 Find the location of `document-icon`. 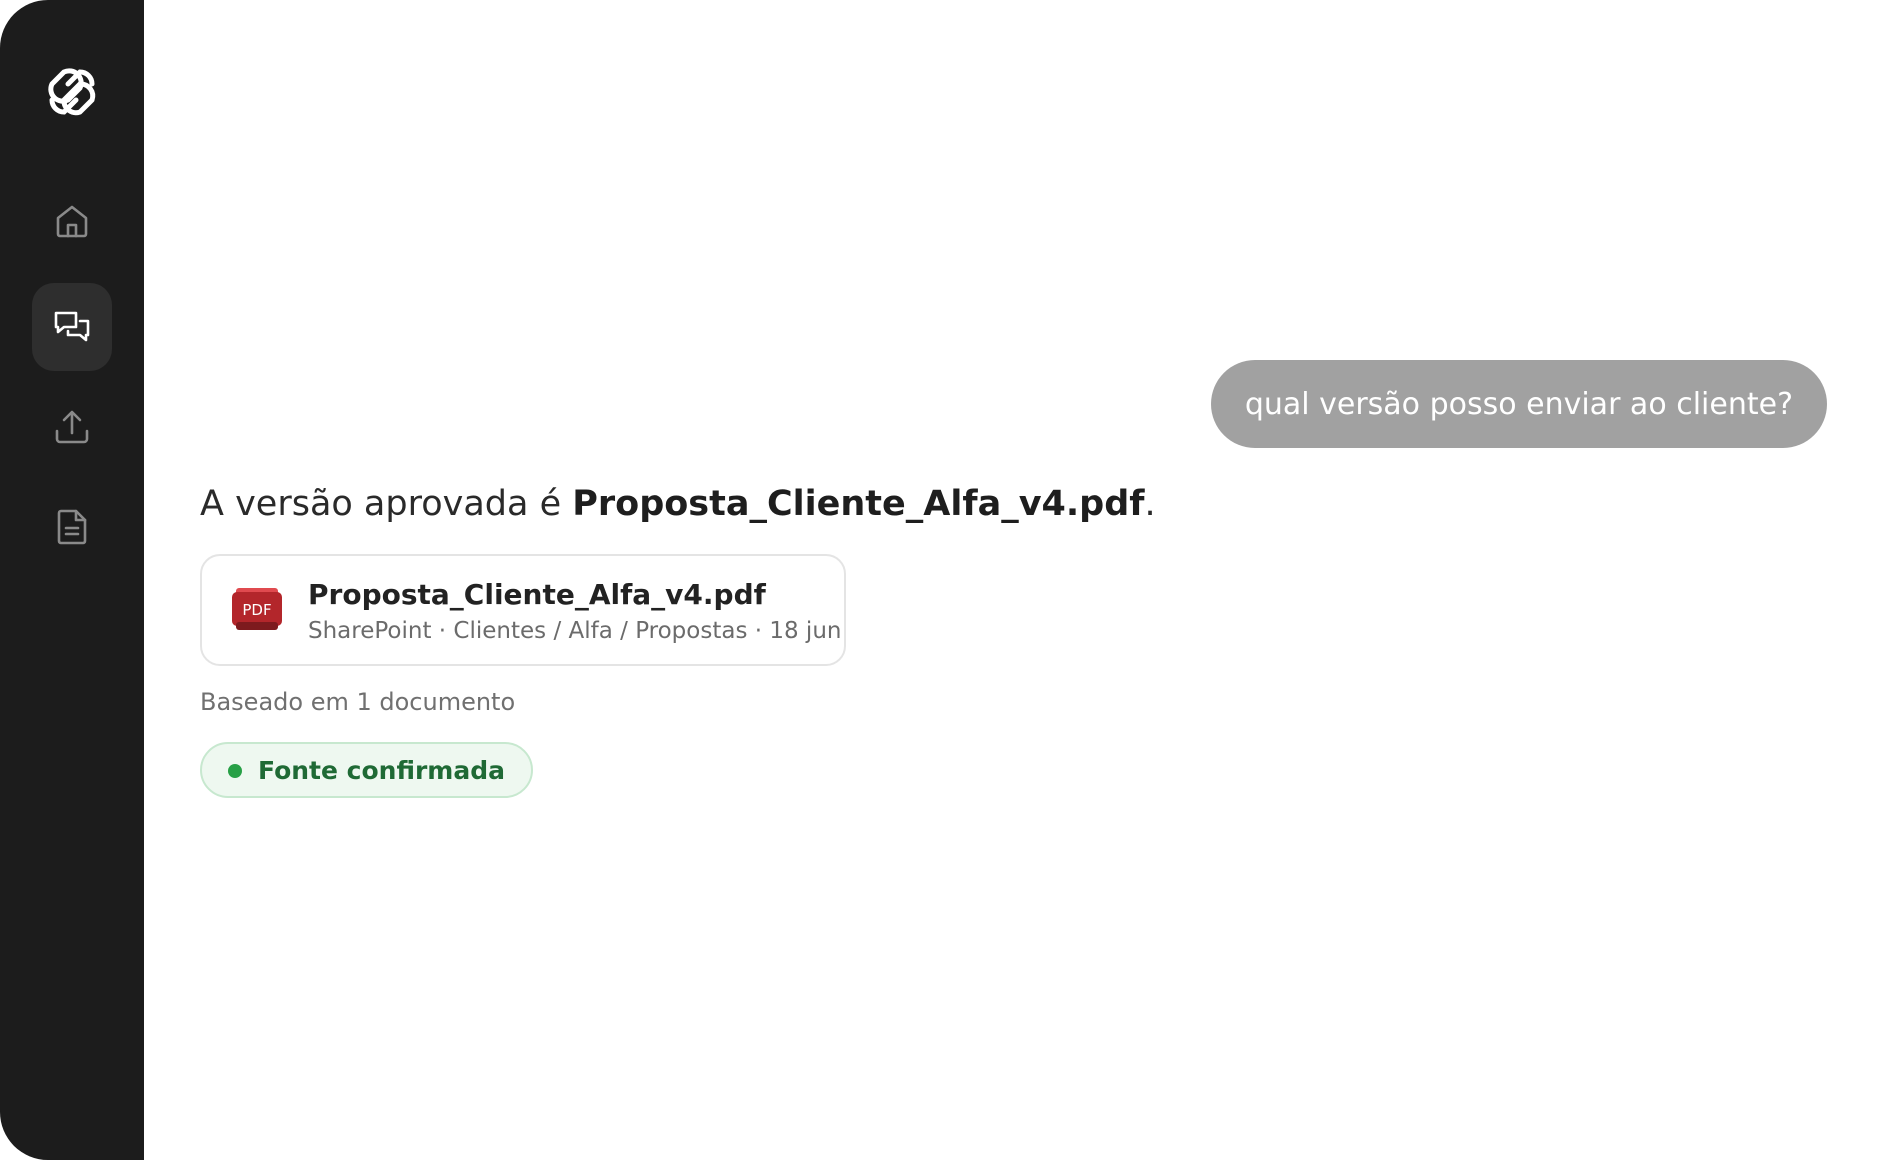

document-icon is located at coordinates (72, 527).